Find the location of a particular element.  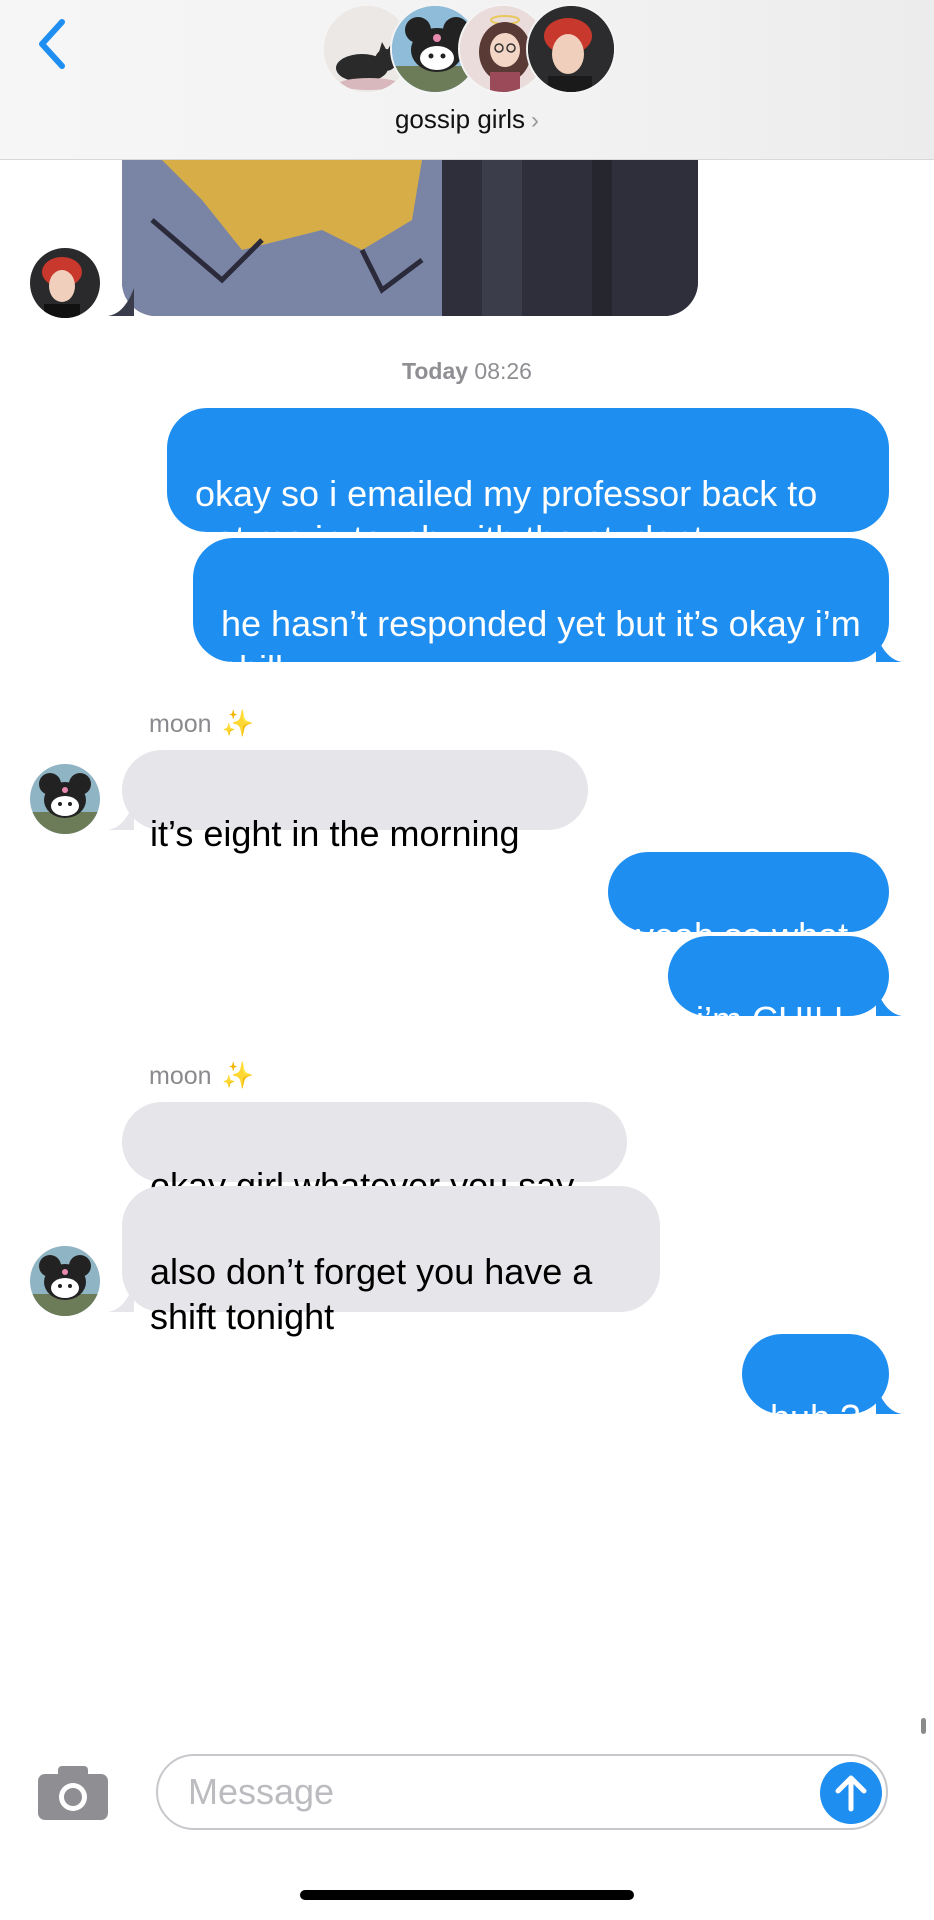

send-button is located at coordinates (851, 1793).